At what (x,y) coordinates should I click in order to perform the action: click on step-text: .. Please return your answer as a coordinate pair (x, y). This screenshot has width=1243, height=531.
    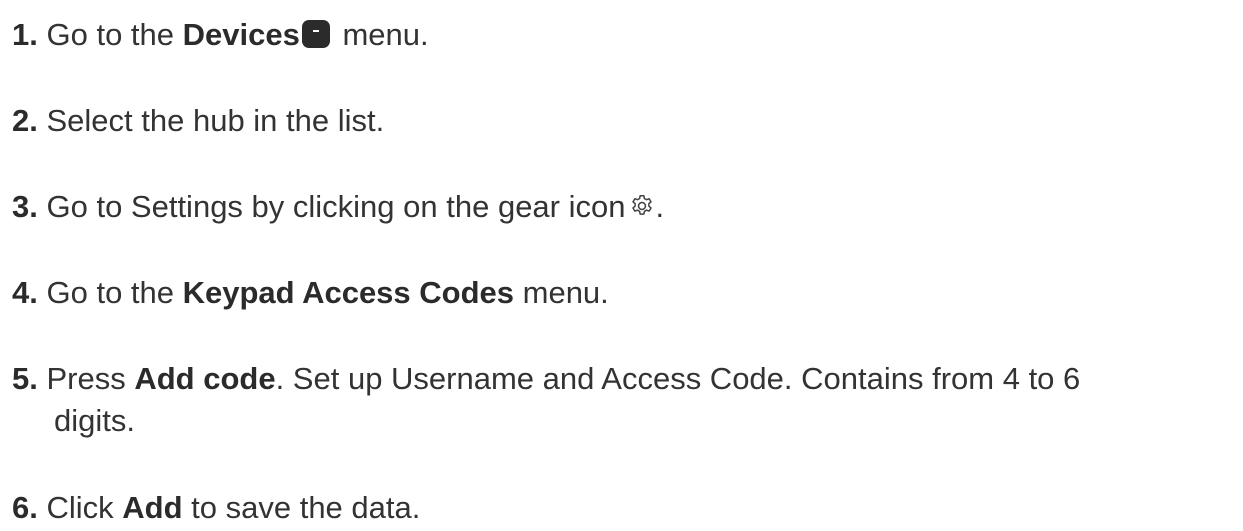
    Looking at the image, I should click on (660, 206).